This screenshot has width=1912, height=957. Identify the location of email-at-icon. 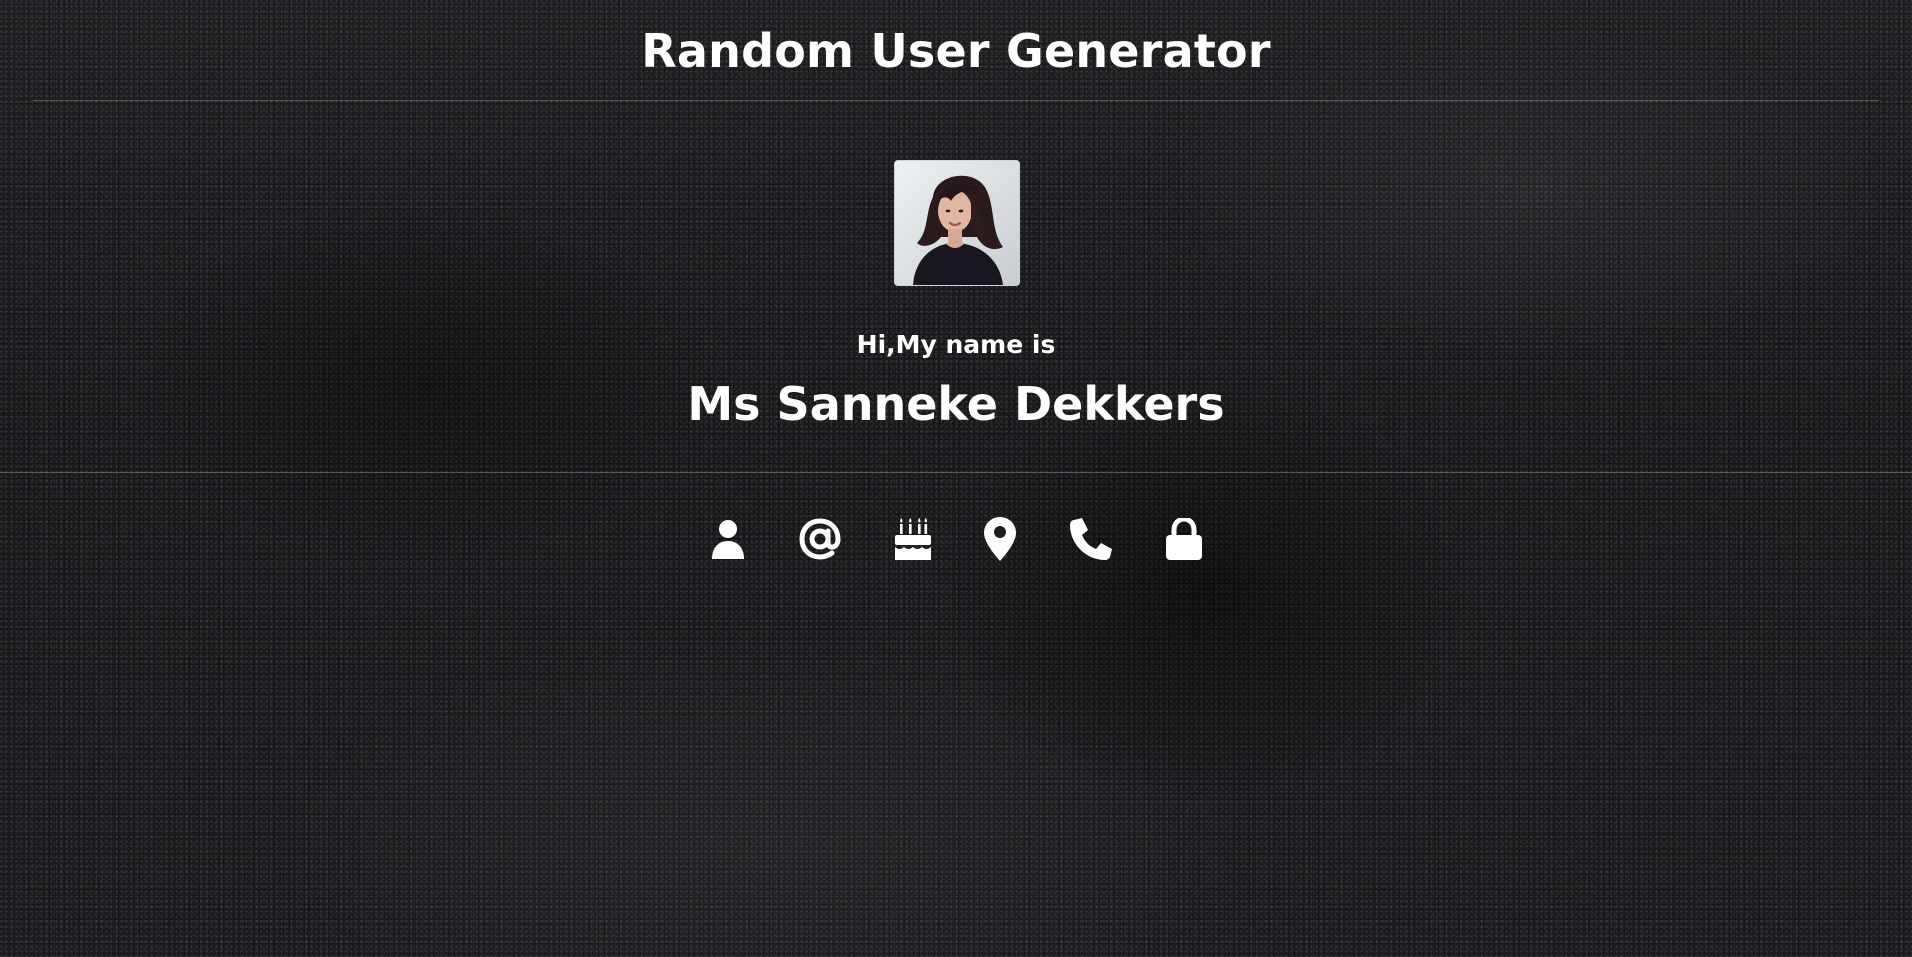
(820, 539).